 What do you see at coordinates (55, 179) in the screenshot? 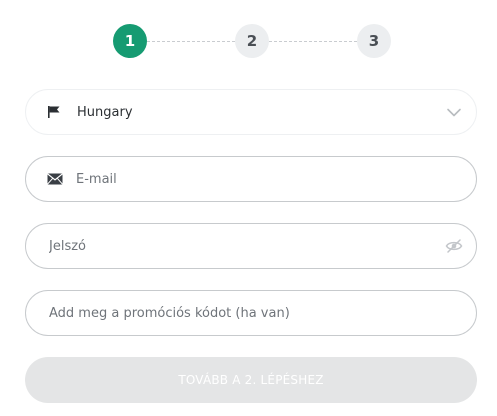
I see `envelope-icon` at bounding box center [55, 179].